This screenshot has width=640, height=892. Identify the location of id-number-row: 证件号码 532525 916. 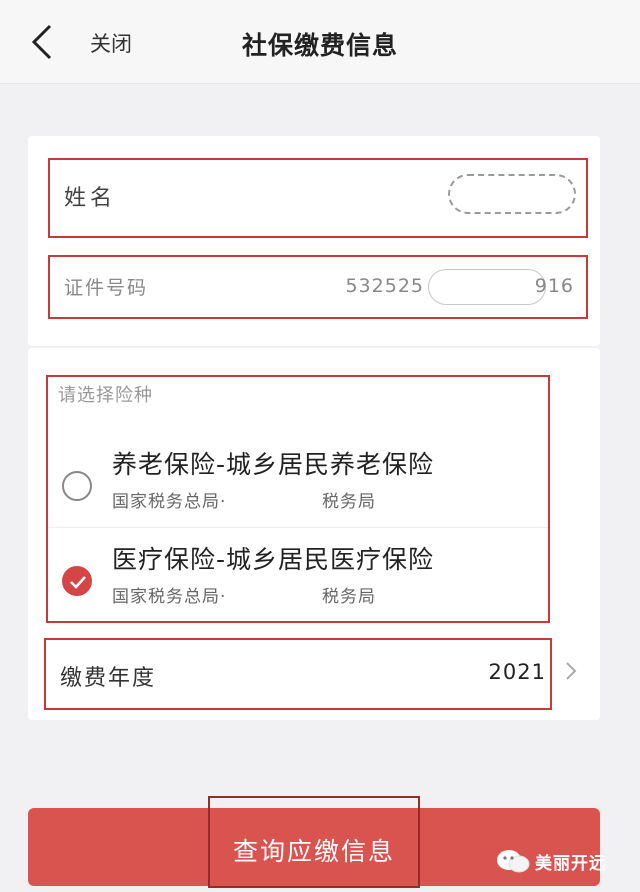
(318, 287).